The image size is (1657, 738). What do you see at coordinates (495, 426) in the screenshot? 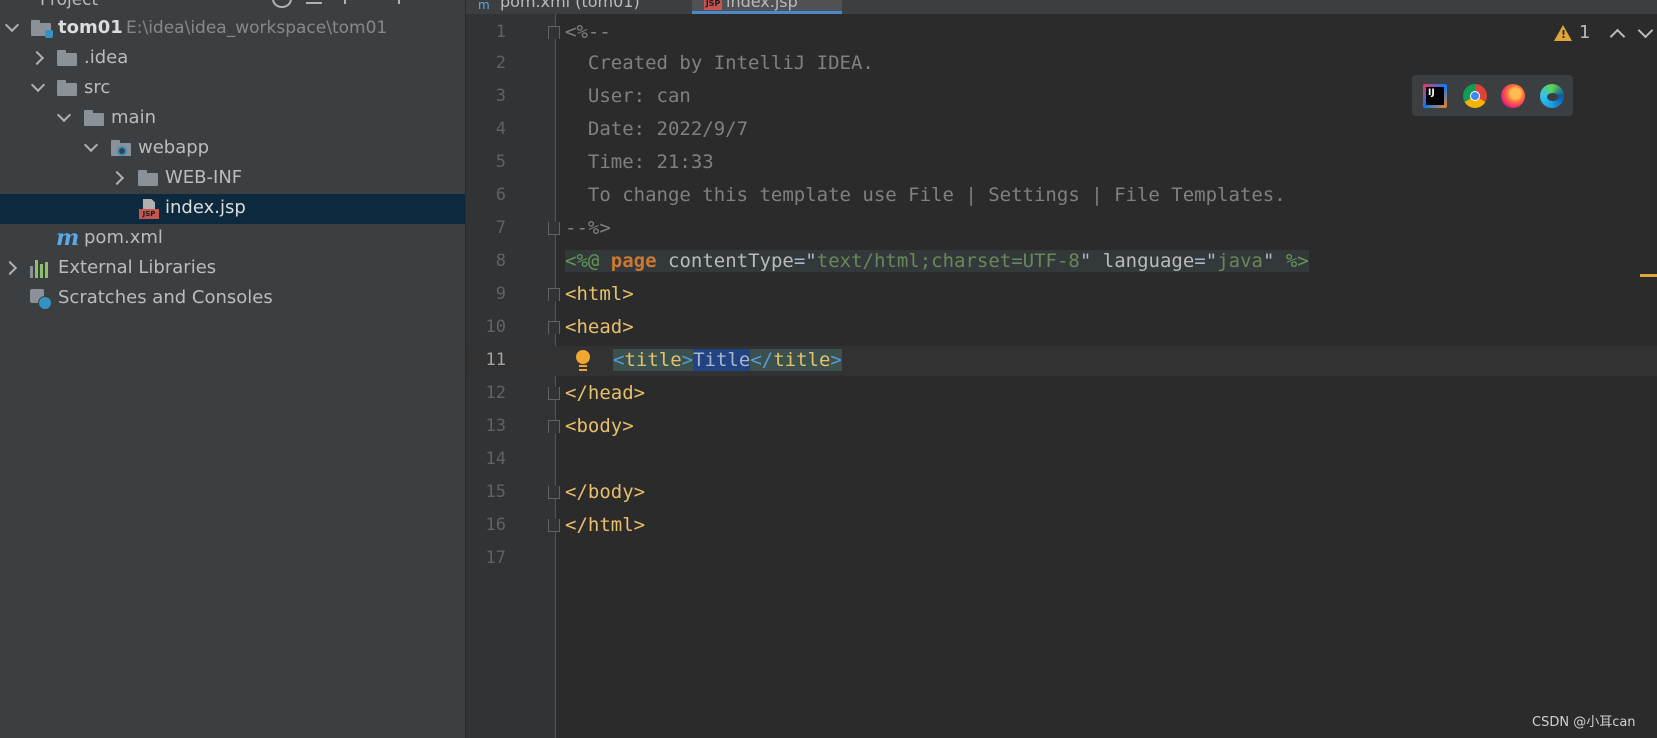
I see `line-number: 13` at bounding box center [495, 426].